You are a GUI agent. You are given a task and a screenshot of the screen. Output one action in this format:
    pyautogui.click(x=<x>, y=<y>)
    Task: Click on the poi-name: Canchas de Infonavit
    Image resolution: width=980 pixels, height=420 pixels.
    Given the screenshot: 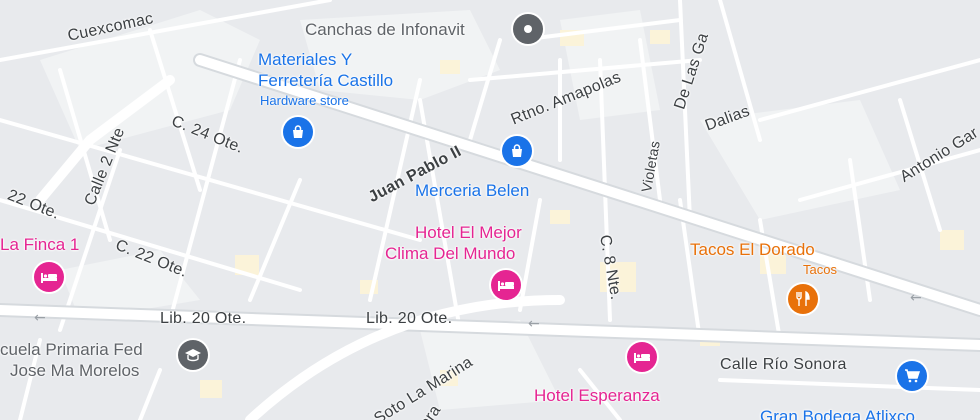 What is the action you would take?
    pyautogui.click(x=385, y=29)
    